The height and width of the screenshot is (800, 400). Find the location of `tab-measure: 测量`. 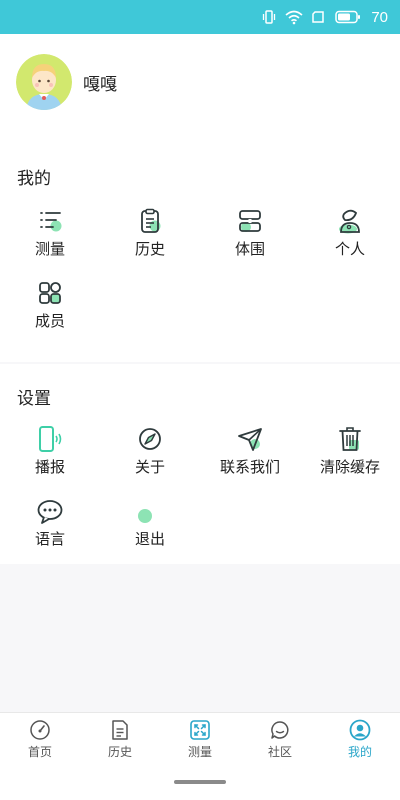

tab-measure: 测量 is located at coordinates (200, 738).